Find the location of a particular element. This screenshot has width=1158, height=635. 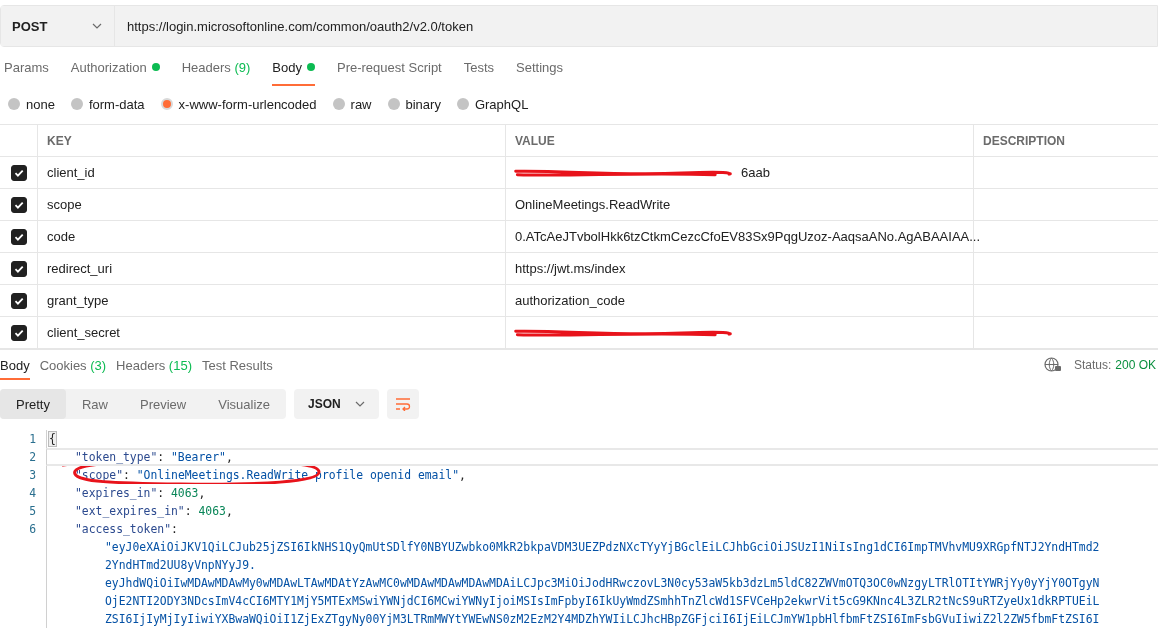

response-tab: Headers (15) is located at coordinates (154, 365).